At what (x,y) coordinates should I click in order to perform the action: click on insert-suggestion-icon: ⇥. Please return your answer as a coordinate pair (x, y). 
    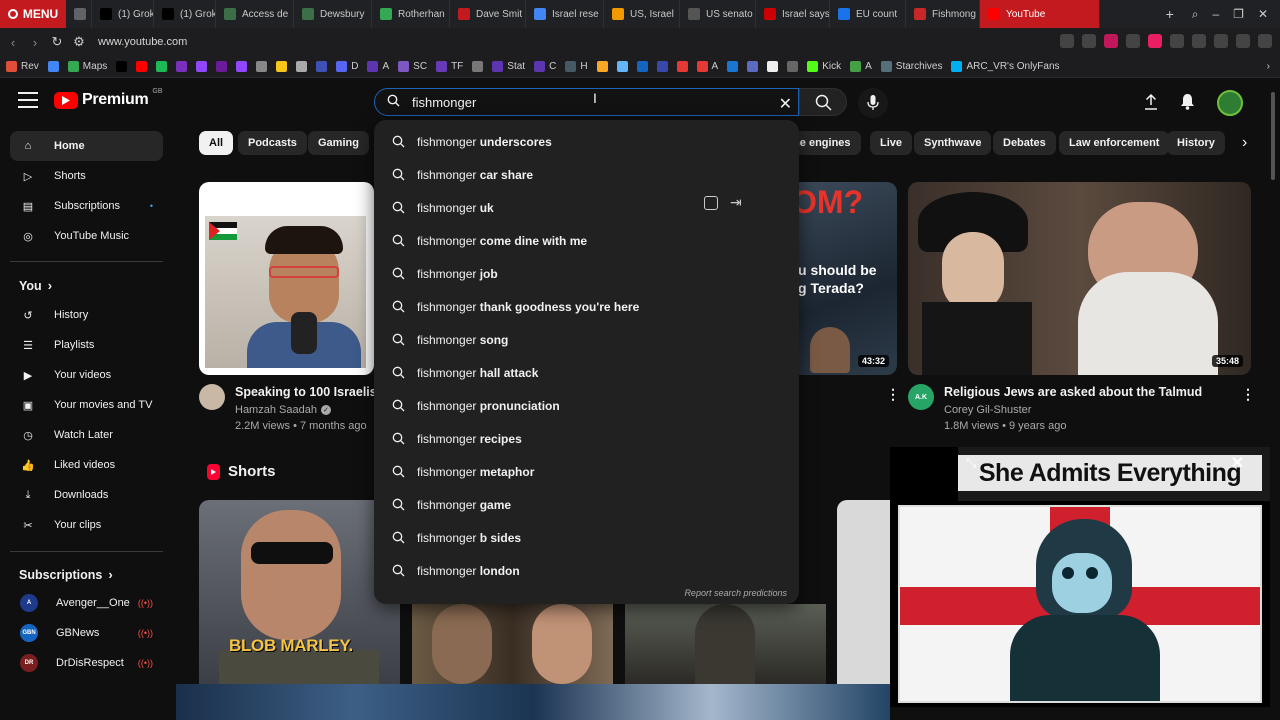
    Looking at the image, I should click on (736, 202).